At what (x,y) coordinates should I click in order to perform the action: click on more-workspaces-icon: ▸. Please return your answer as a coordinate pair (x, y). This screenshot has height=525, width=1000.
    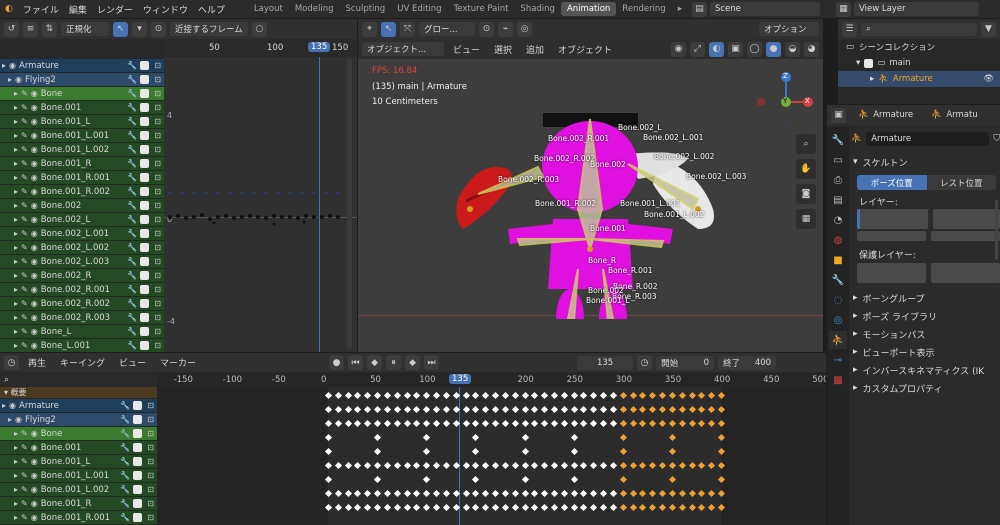
    Looking at the image, I should click on (680, 9).